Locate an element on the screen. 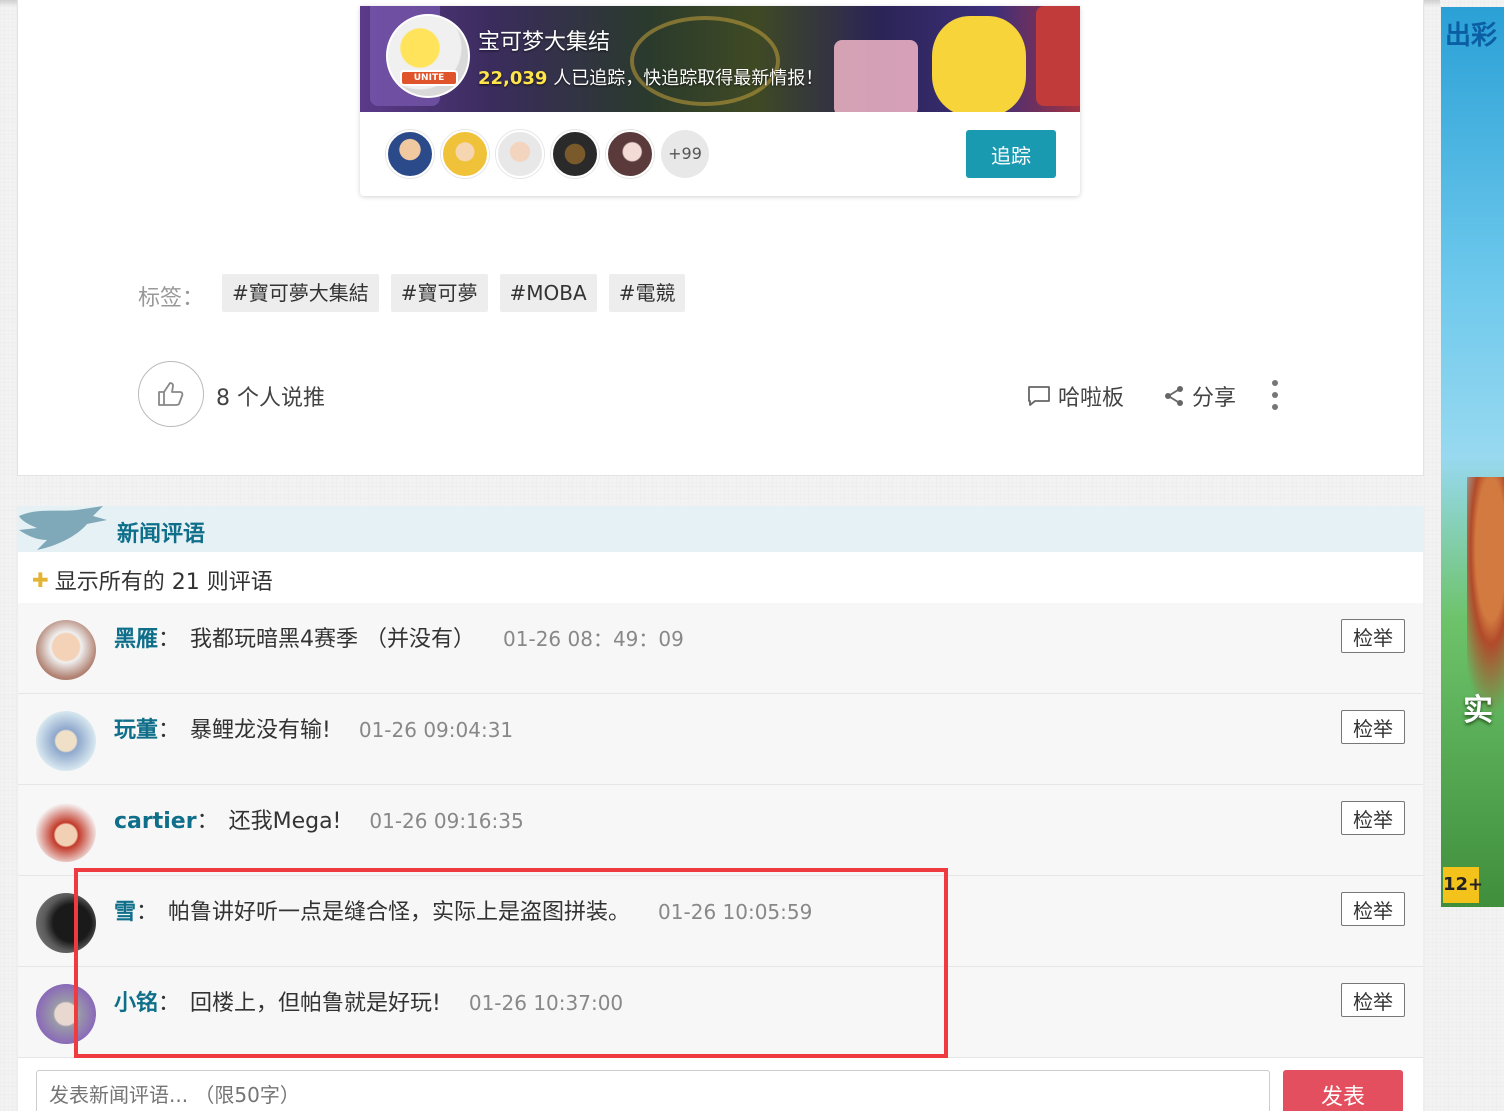 The image size is (1504, 1111). banner-art-clefairy is located at coordinates (876, 76).